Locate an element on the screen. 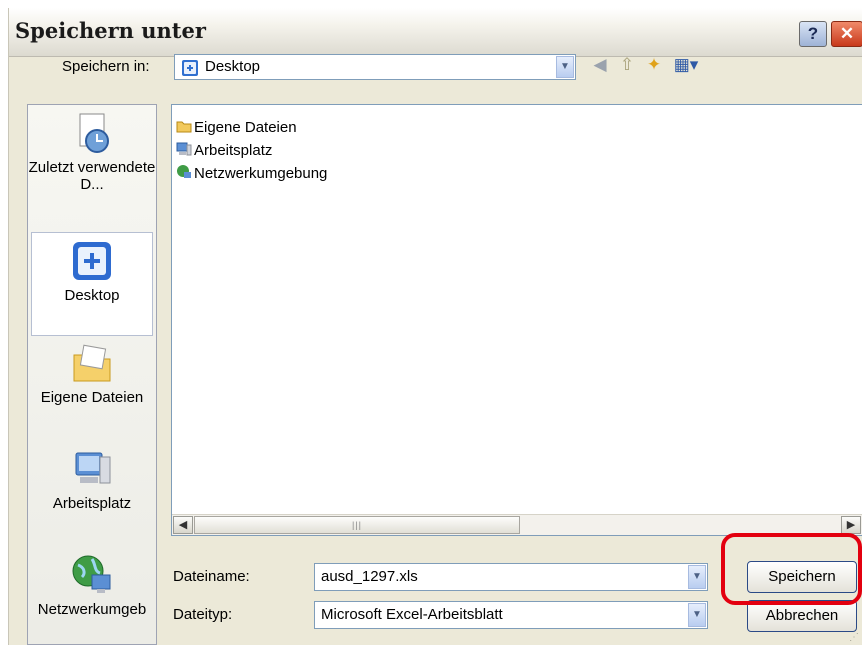 The height and width of the screenshot is (645, 862). back-icon: ◀ is located at coordinates (600, 65).